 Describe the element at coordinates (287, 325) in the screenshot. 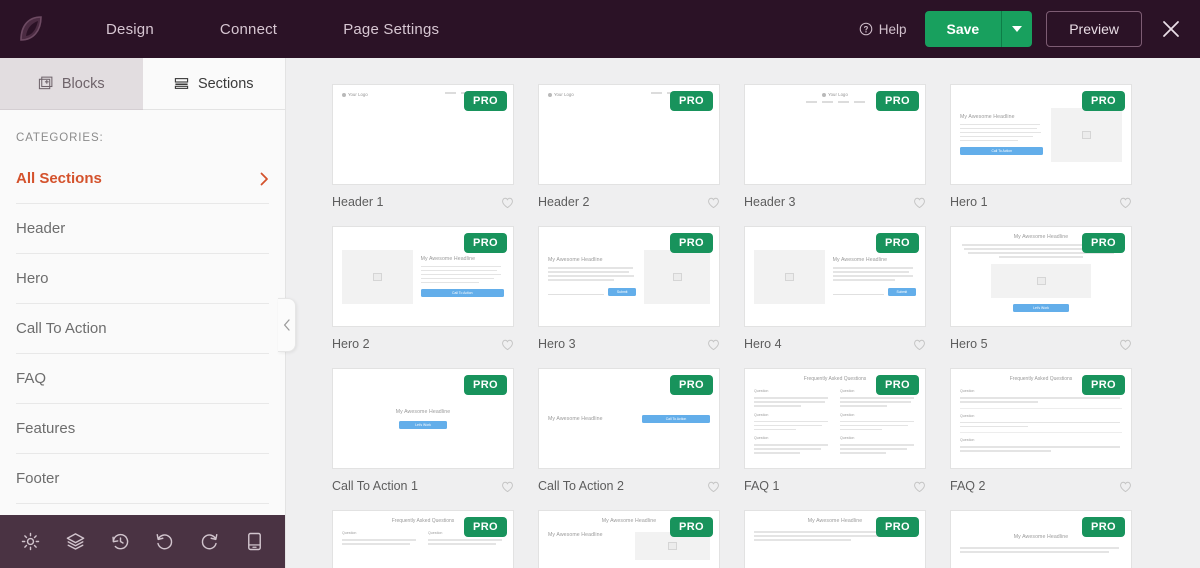

I see `sidebar-collapse-handle` at that location.